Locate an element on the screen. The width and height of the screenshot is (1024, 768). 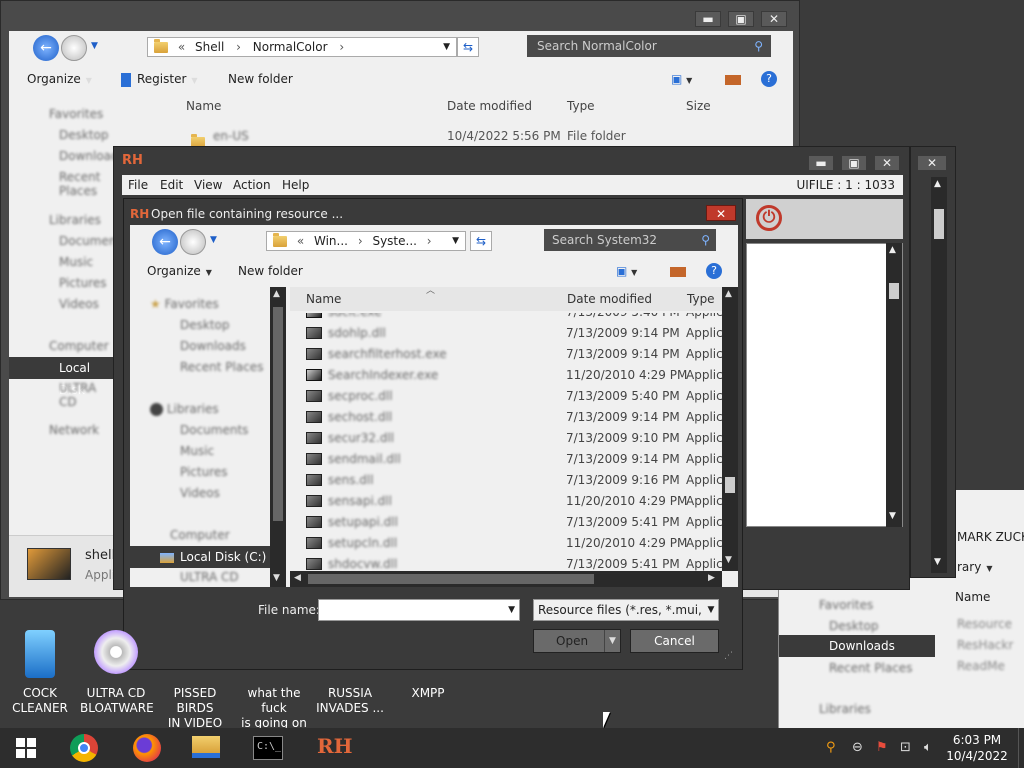
cancel-button: Cancel is located at coordinates (674, 641).